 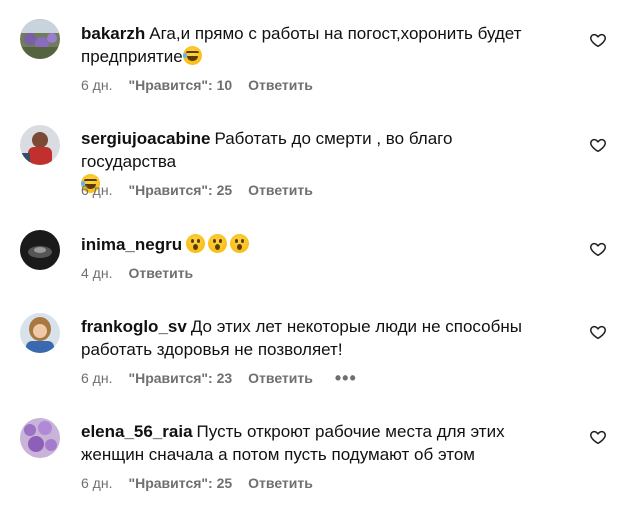 What do you see at coordinates (97, 273) in the screenshot?
I see `comment-time: 4 дн.` at bounding box center [97, 273].